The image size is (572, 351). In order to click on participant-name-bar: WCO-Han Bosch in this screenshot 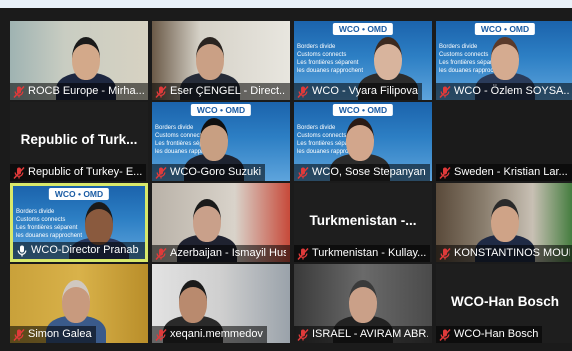, I will do `click(489, 334)`.